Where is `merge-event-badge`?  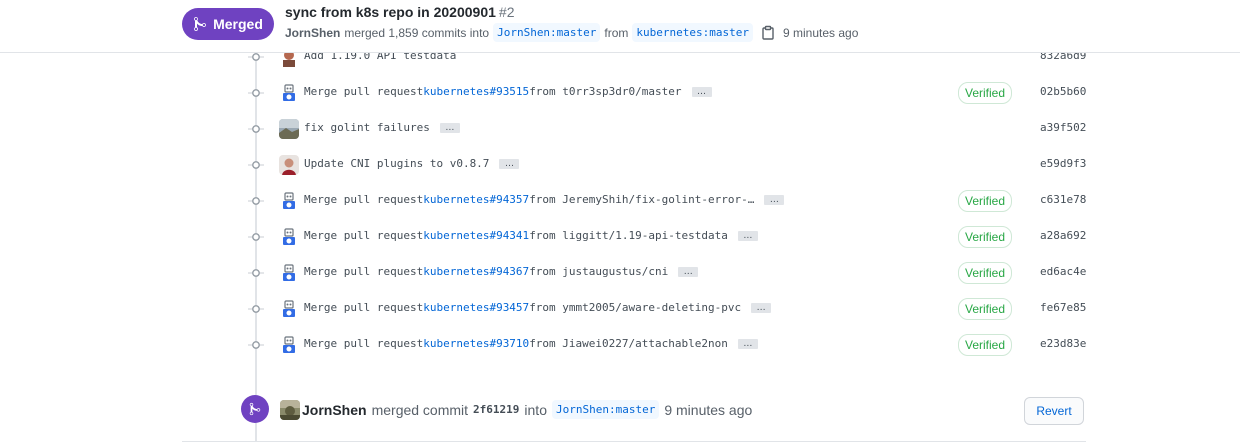
merge-event-badge is located at coordinates (255, 409).